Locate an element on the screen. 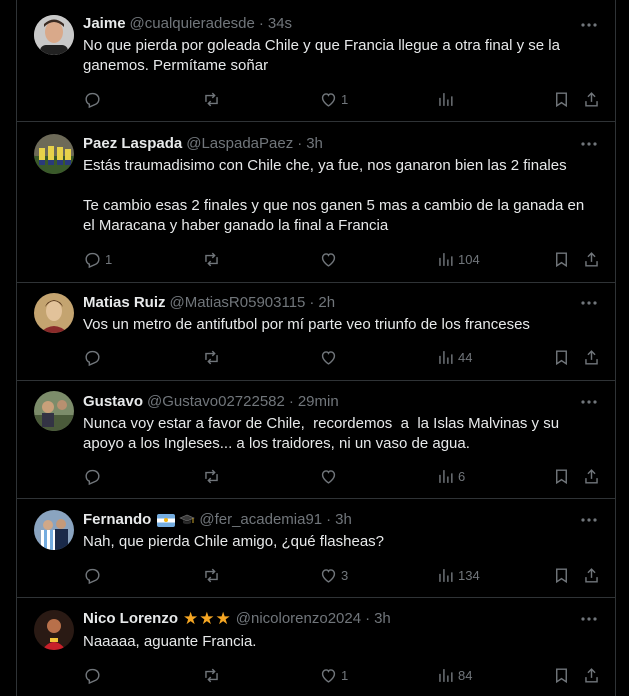  reply-button: 1 is located at coordinates (97, 259).